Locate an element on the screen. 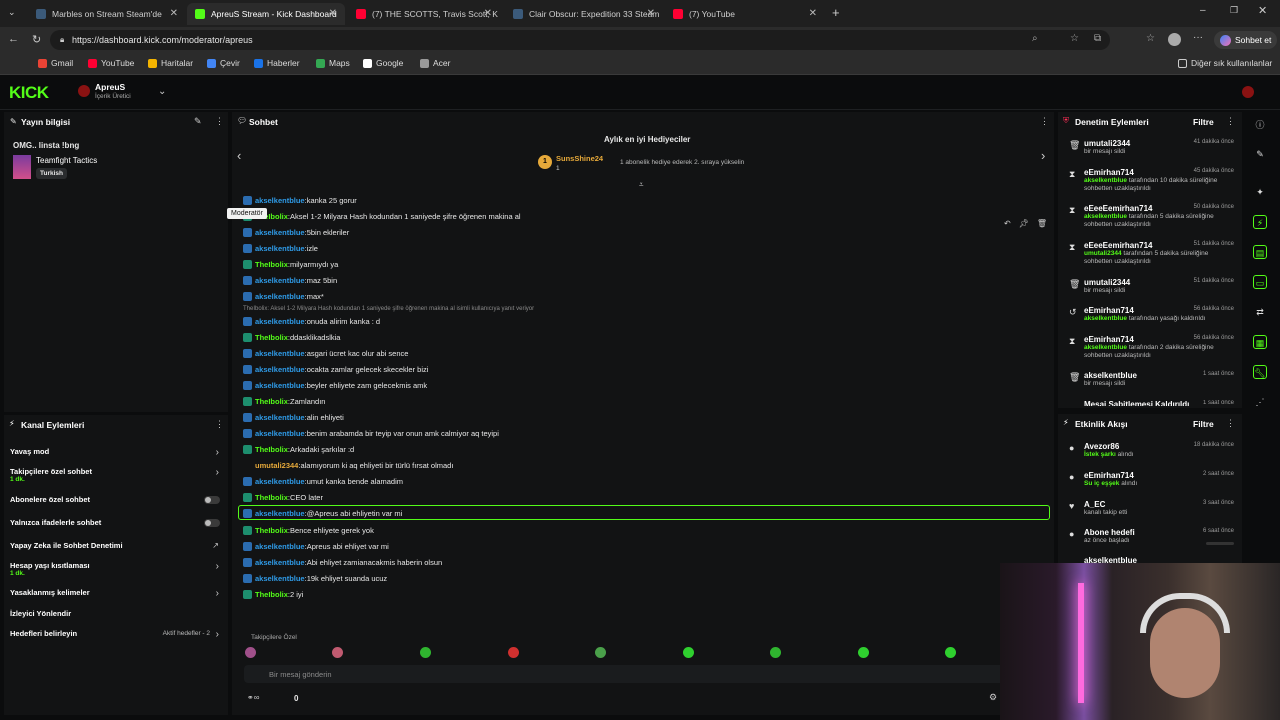  channel-action-item: Takipçilere özel sohbet 1 dk. › is located at coordinates (116, 474).